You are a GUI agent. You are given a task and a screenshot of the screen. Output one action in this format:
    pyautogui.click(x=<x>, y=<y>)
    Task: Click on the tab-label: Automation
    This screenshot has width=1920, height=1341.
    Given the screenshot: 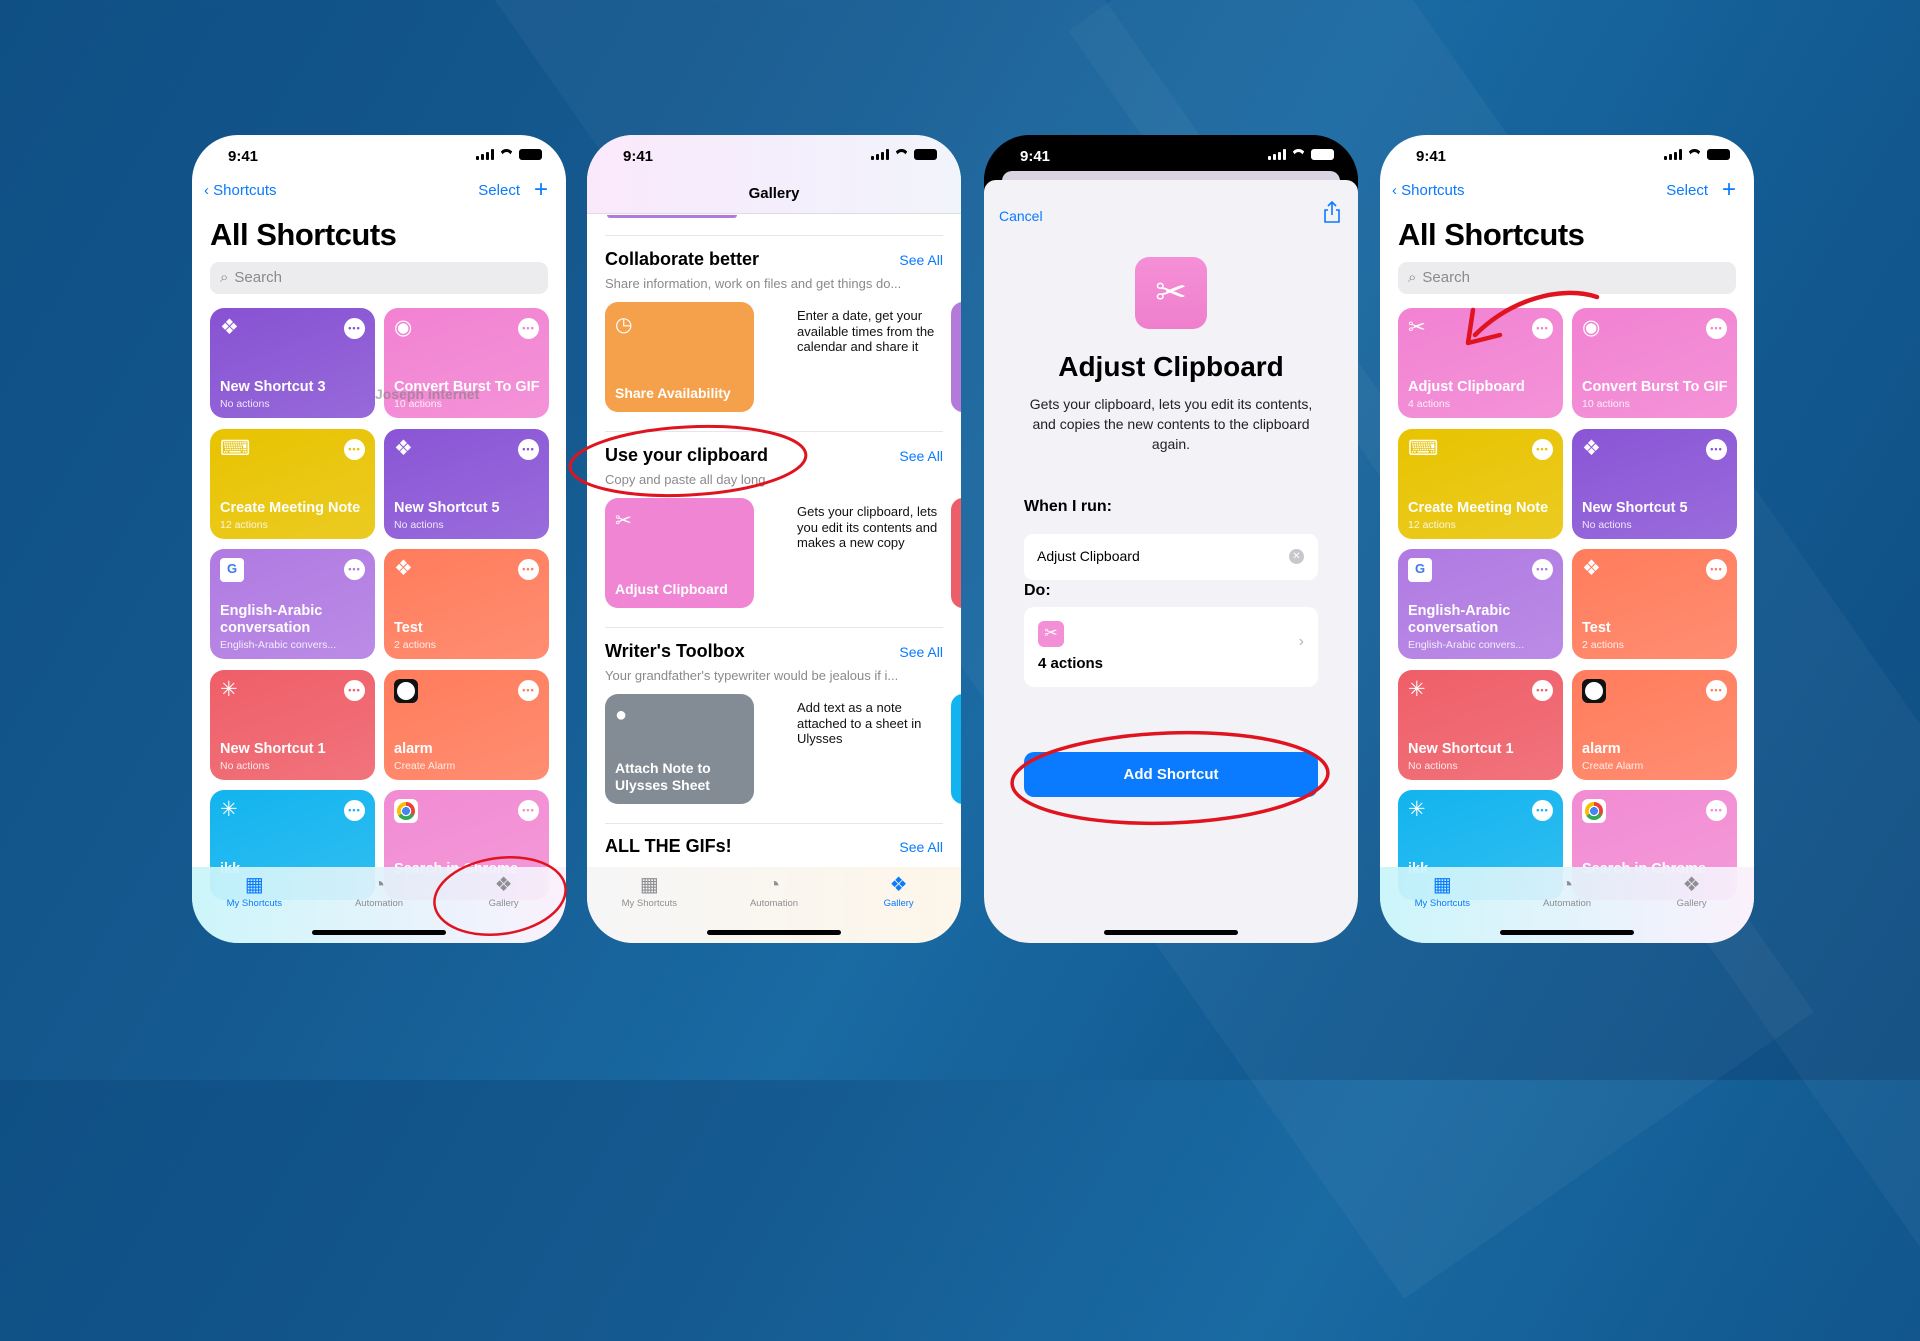 What is the action you would take?
    pyautogui.click(x=379, y=903)
    